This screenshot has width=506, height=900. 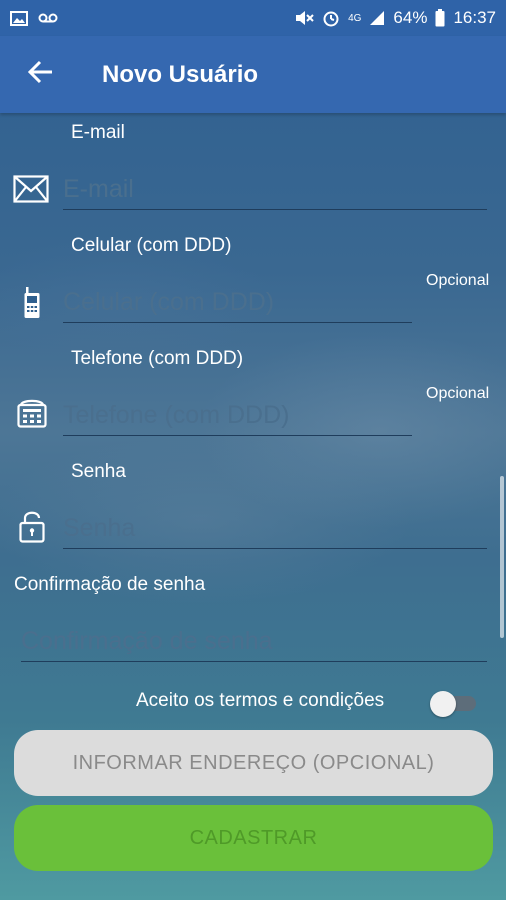 I want to click on cellphone-optional-label: Opcional, so click(x=458, y=280).